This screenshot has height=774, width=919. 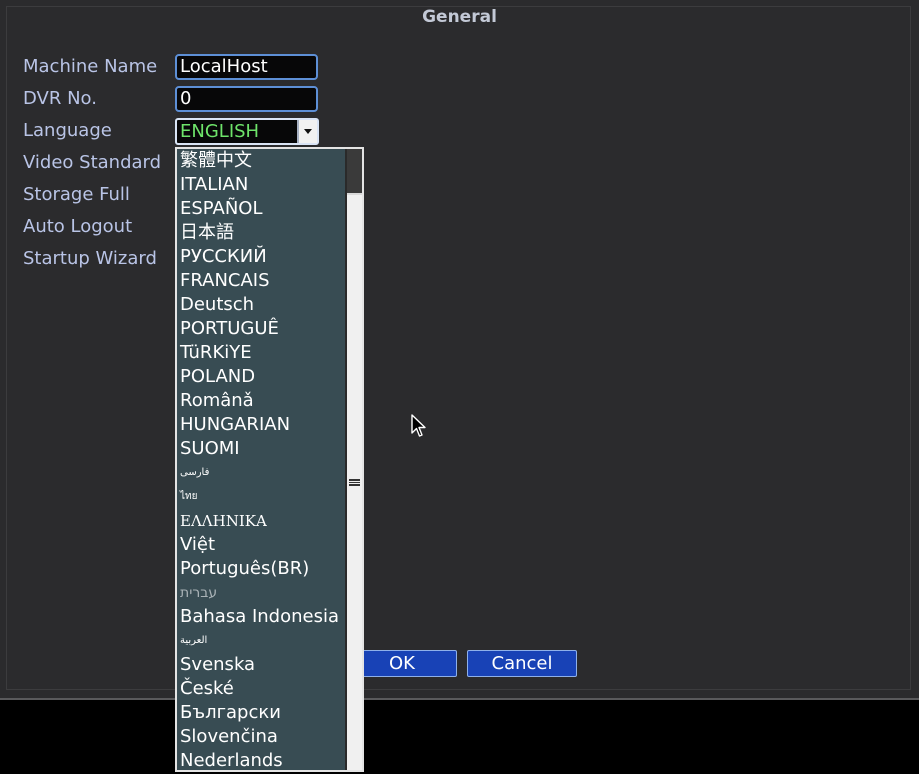 What do you see at coordinates (90, 66) in the screenshot?
I see `machine-name-label: Machine Name` at bounding box center [90, 66].